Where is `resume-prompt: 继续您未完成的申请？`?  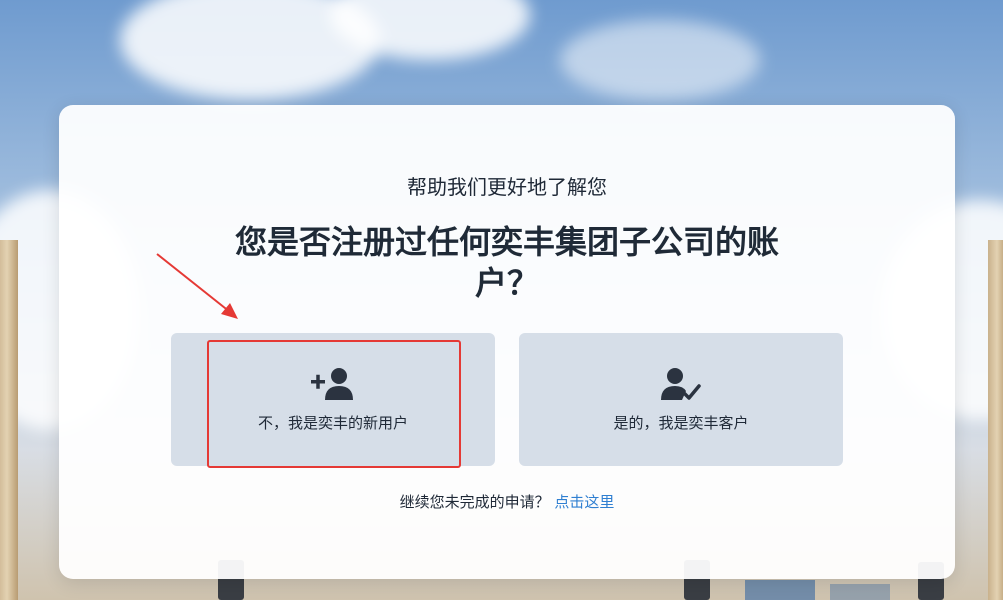
resume-prompt: 继续您未完成的申请？ is located at coordinates (474, 502).